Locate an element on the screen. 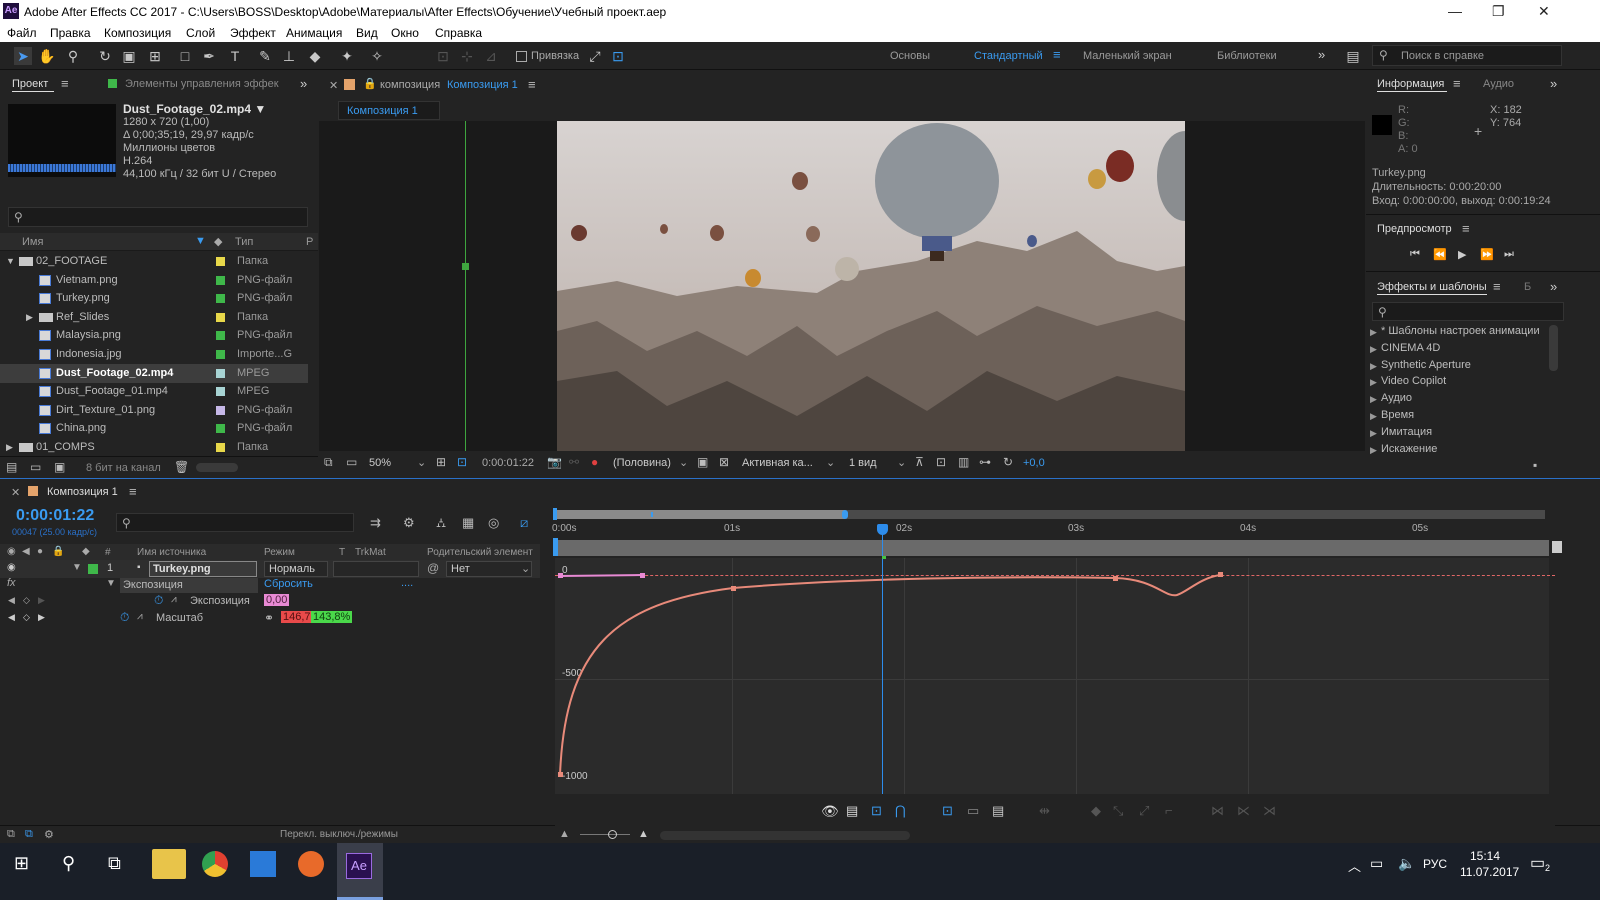  hand-tool-icon: ✋ is located at coordinates (47, 56).